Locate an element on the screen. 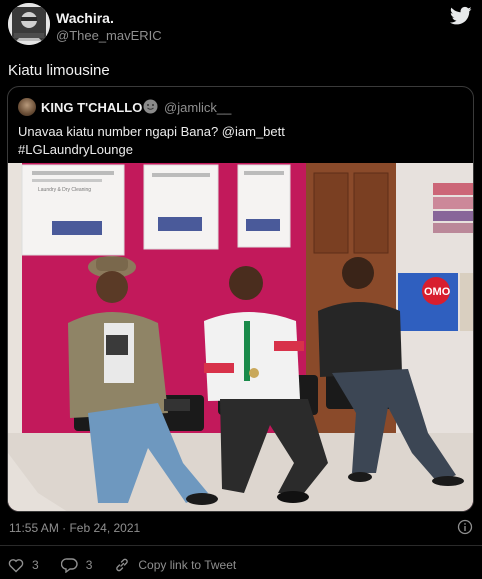 Image resolution: width=482 pixels, height=579 pixels. reply-button: 3 is located at coordinates (76, 565).